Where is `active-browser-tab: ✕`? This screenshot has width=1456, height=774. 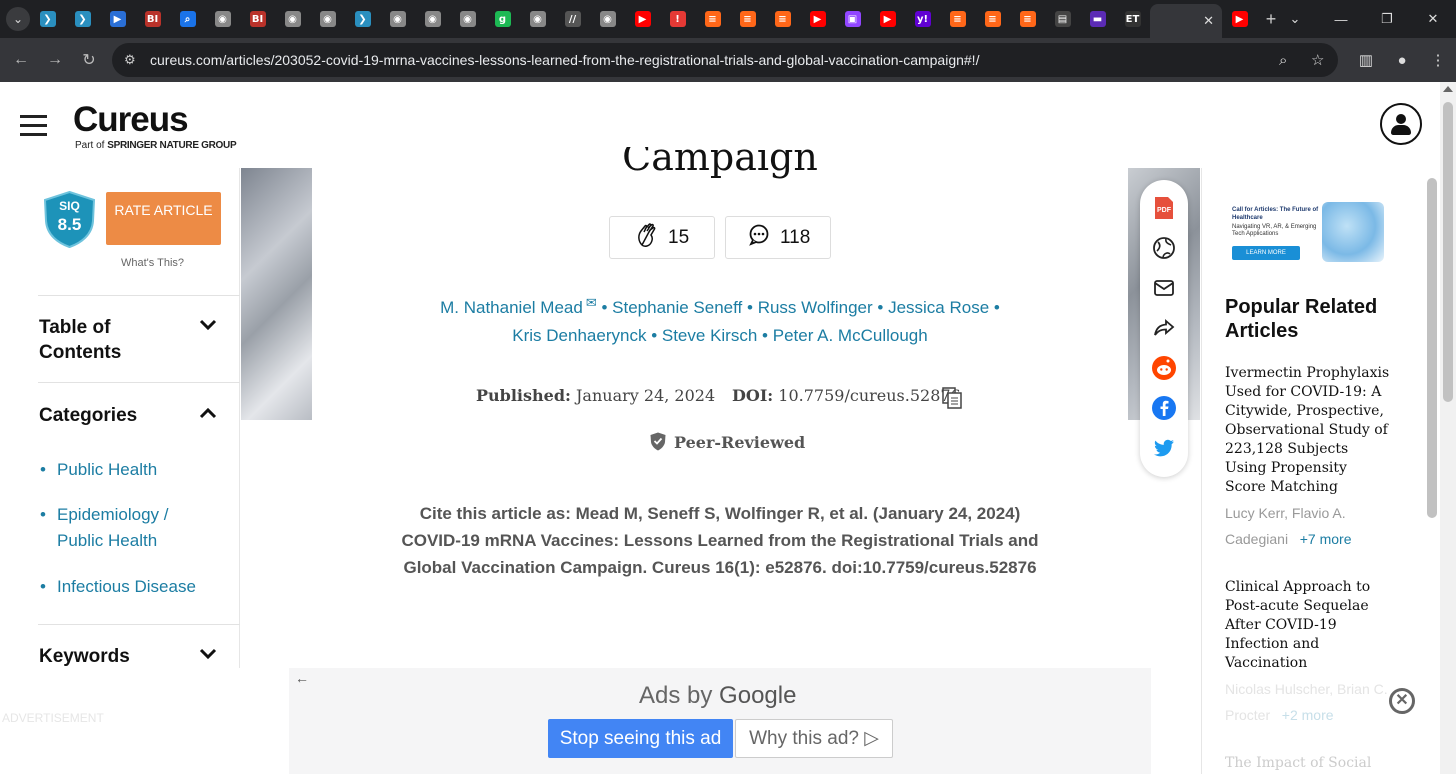 active-browser-tab: ✕ is located at coordinates (1186, 21).